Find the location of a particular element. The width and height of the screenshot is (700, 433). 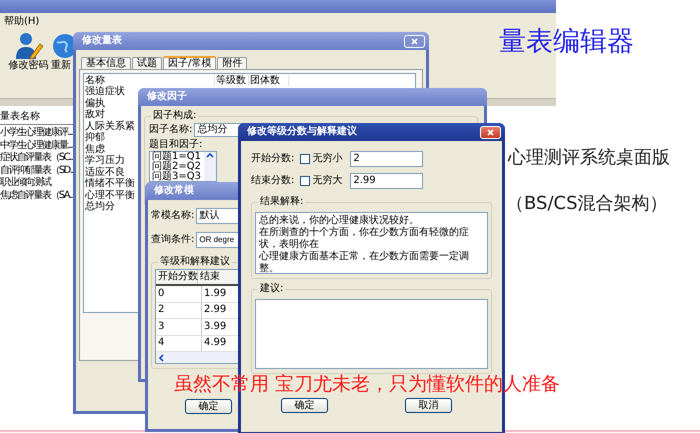

ok-button: 确定 is located at coordinates (208, 406).